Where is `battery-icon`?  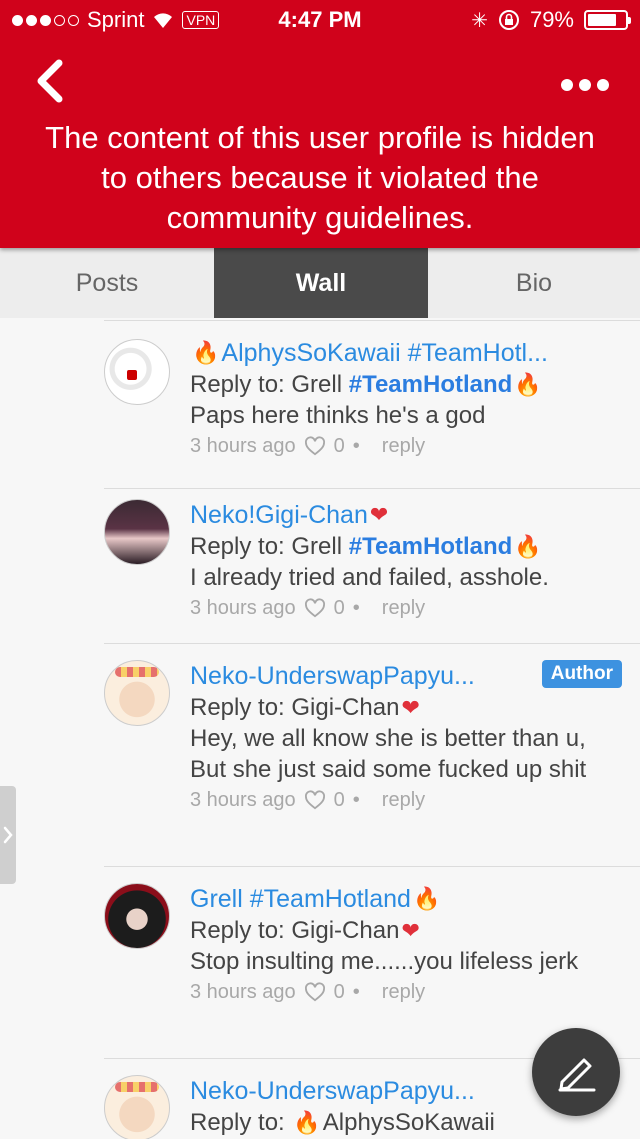
battery-icon is located at coordinates (607, 20).